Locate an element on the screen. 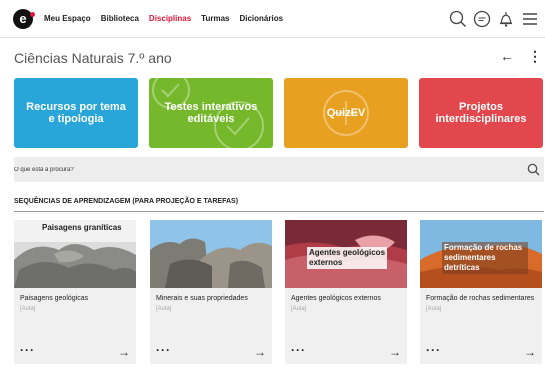 This screenshot has width=545, height=372. tile-label: QuizEV is located at coordinates (346, 113).